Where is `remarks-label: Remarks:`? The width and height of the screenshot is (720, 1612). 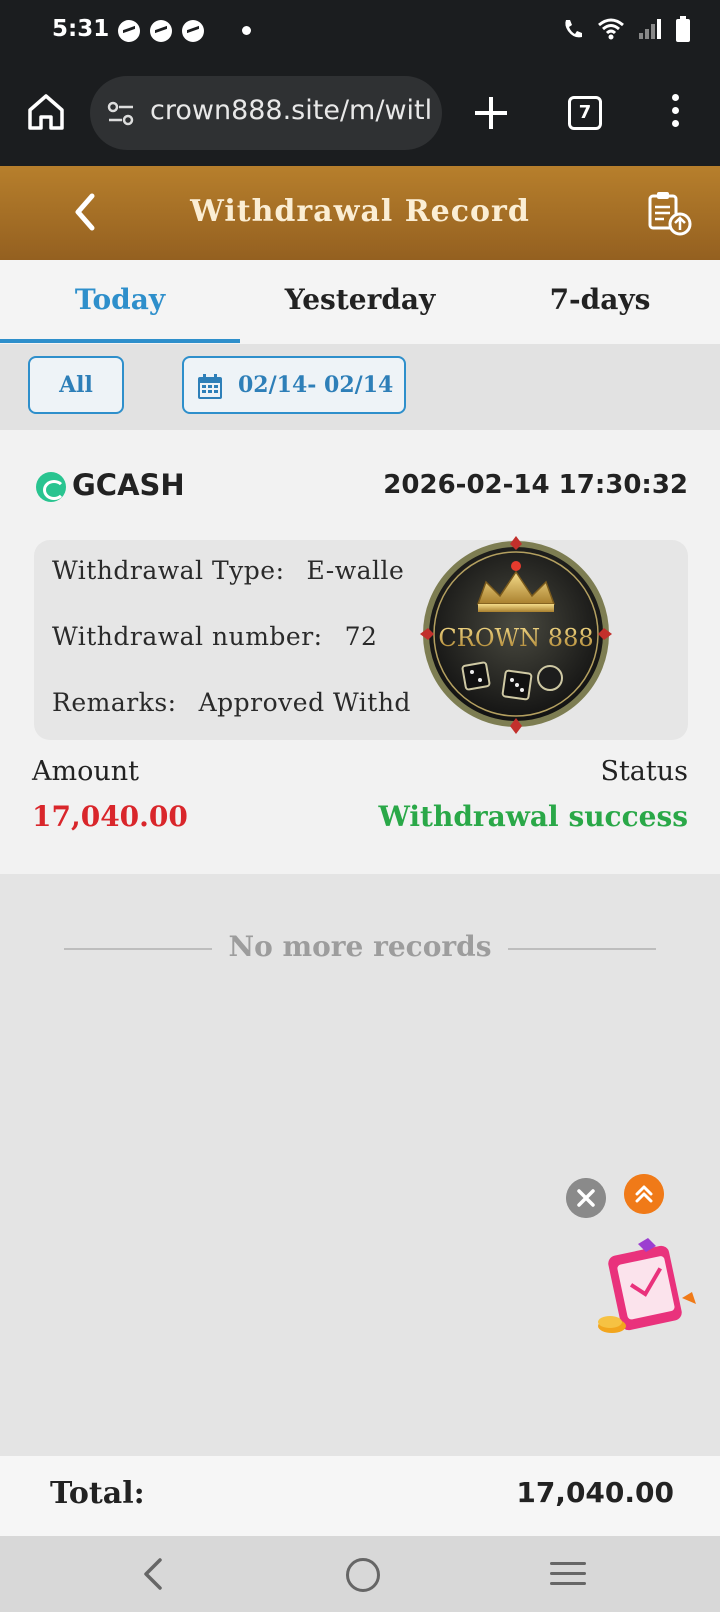 remarks-label: Remarks: is located at coordinates (114, 702).